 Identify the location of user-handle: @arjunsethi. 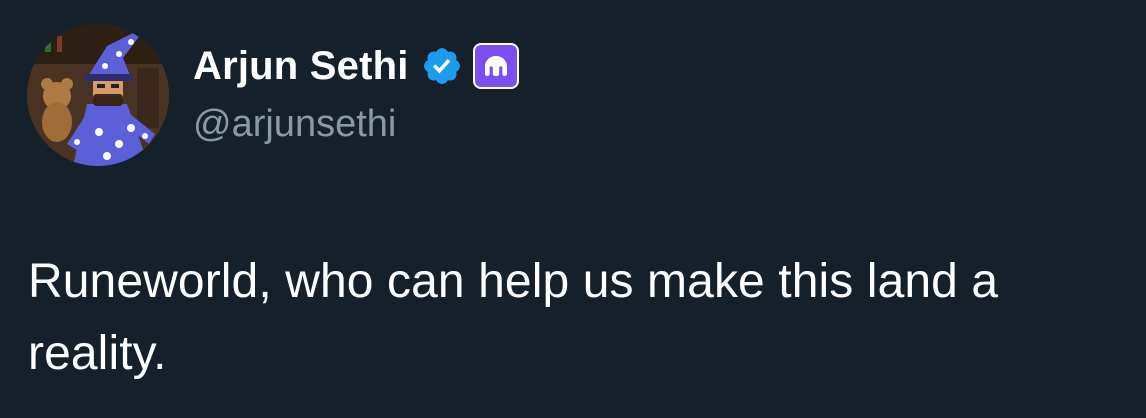
(294, 124).